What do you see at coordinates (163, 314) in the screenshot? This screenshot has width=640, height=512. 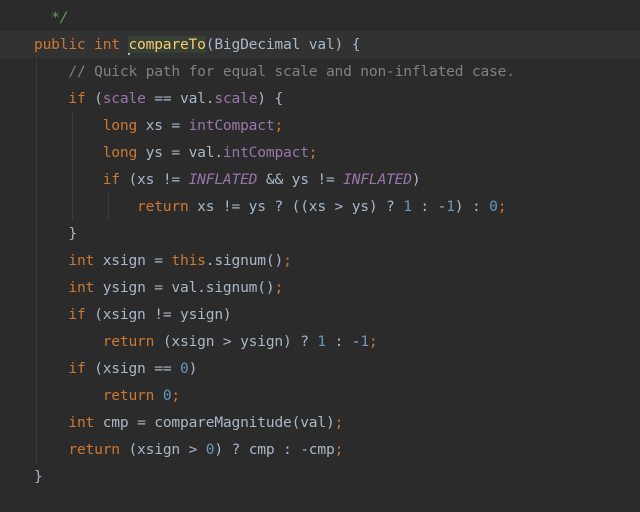 I see `code-token-plain: (xsign != ysign)` at bounding box center [163, 314].